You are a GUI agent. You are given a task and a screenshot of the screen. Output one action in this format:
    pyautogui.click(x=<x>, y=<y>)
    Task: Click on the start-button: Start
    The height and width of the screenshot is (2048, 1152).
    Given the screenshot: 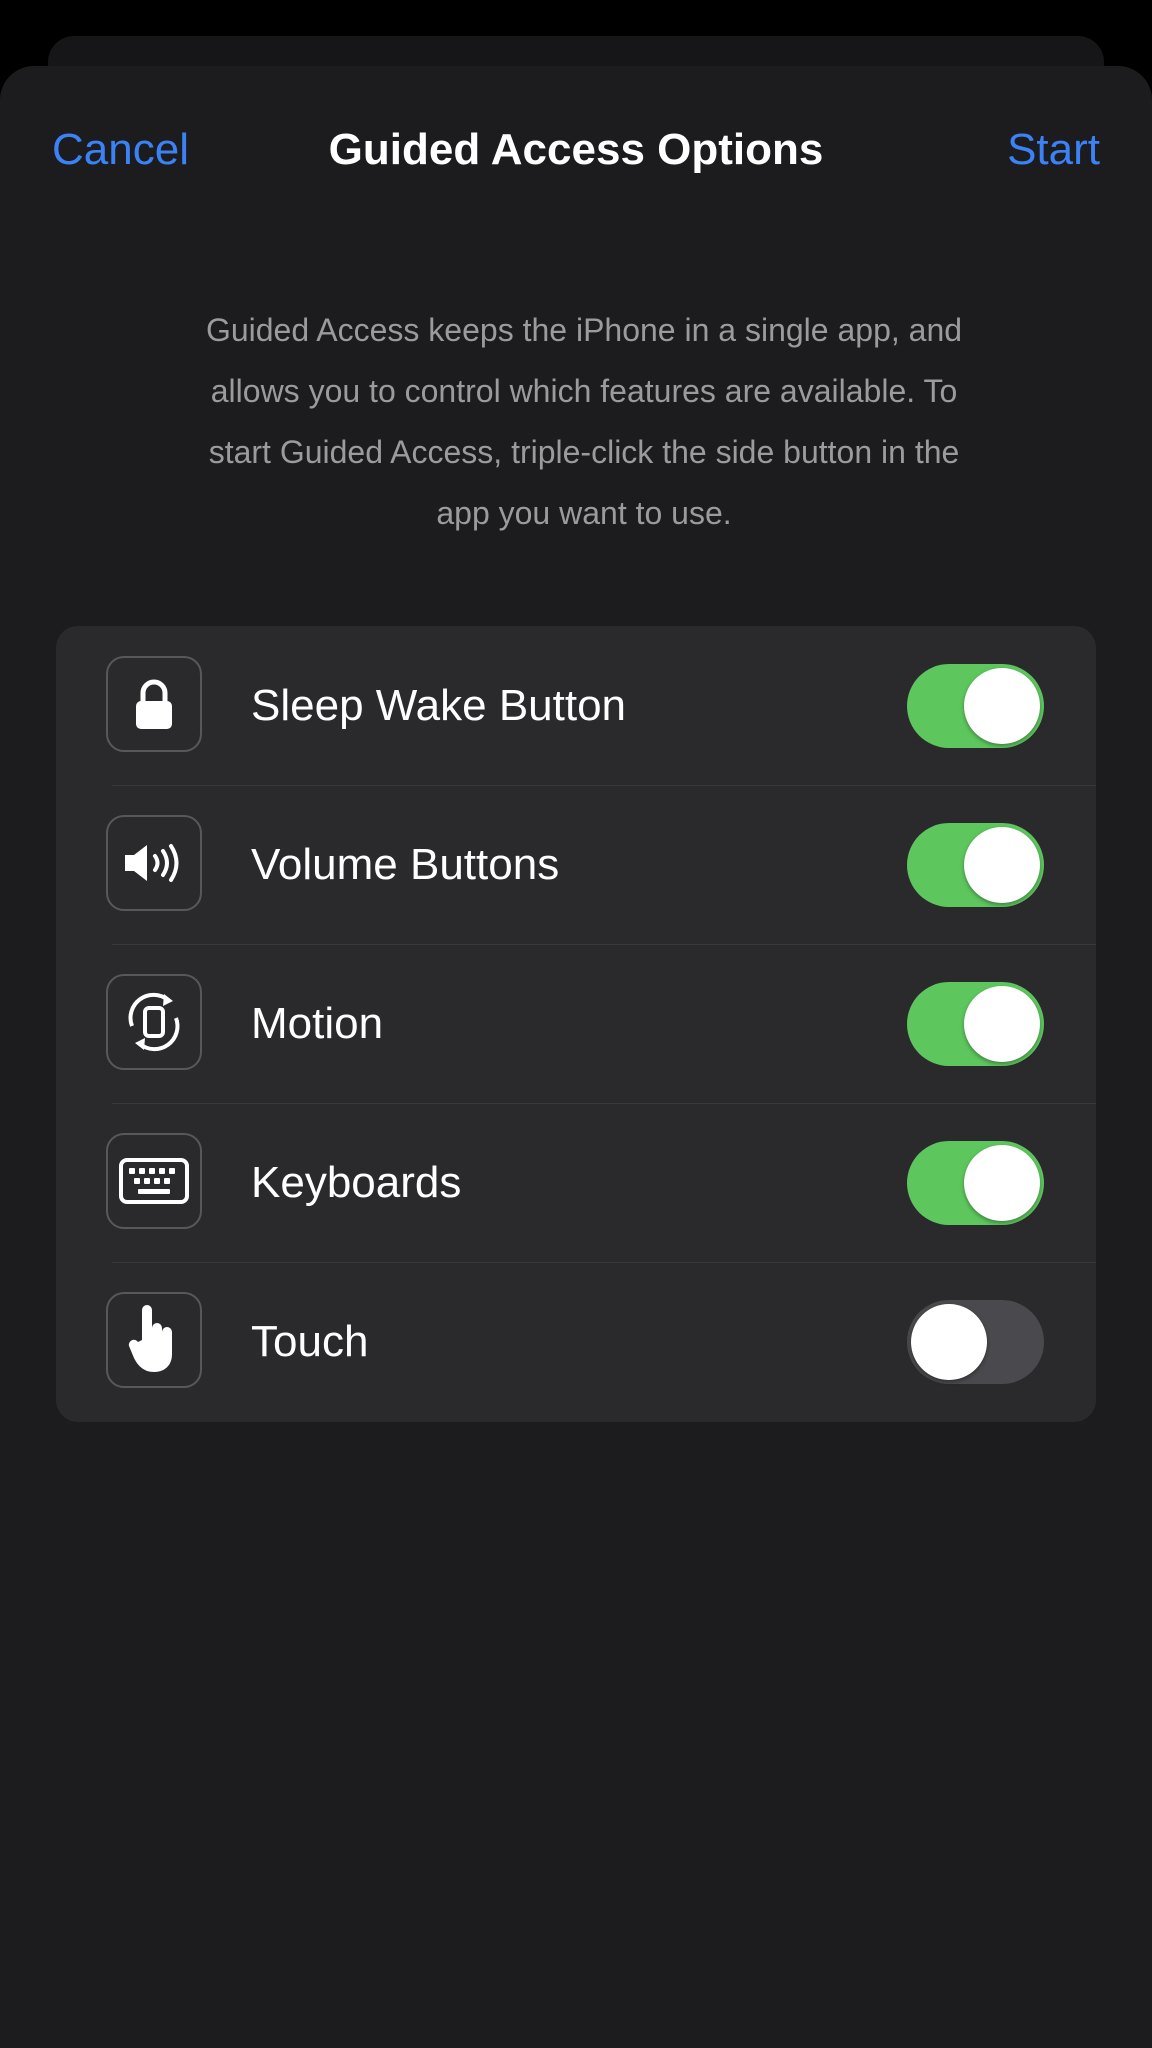 What is the action you would take?
    pyautogui.click(x=1053, y=150)
    